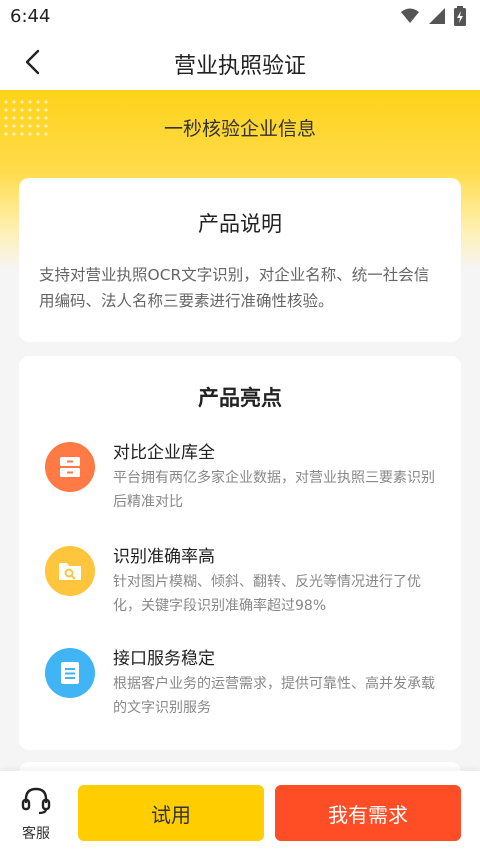 The width and height of the screenshot is (480, 853). Describe the element at coordinates (240, 224) in the screenshot. I see `product-description-title: 产品说明` at that location.